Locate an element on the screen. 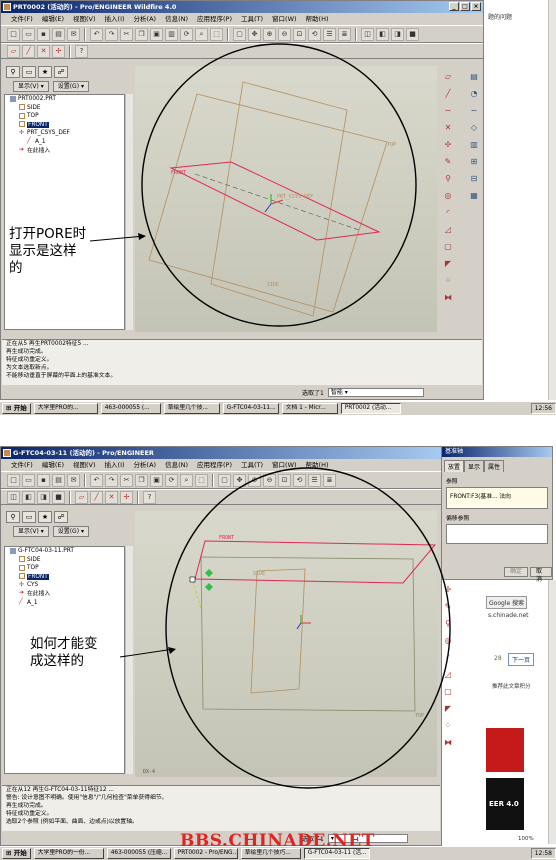  menu-file: 文件(F) is located at coordinates (22, 465).